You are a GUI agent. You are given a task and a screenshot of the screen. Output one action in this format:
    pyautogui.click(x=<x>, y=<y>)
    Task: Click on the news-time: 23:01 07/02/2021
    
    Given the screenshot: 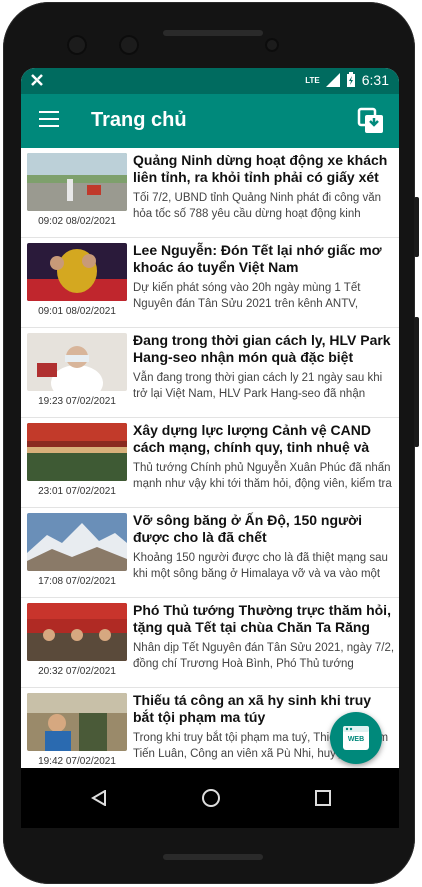 What is the action you would take?
    pyautogui.click(x=77, y=491)
    